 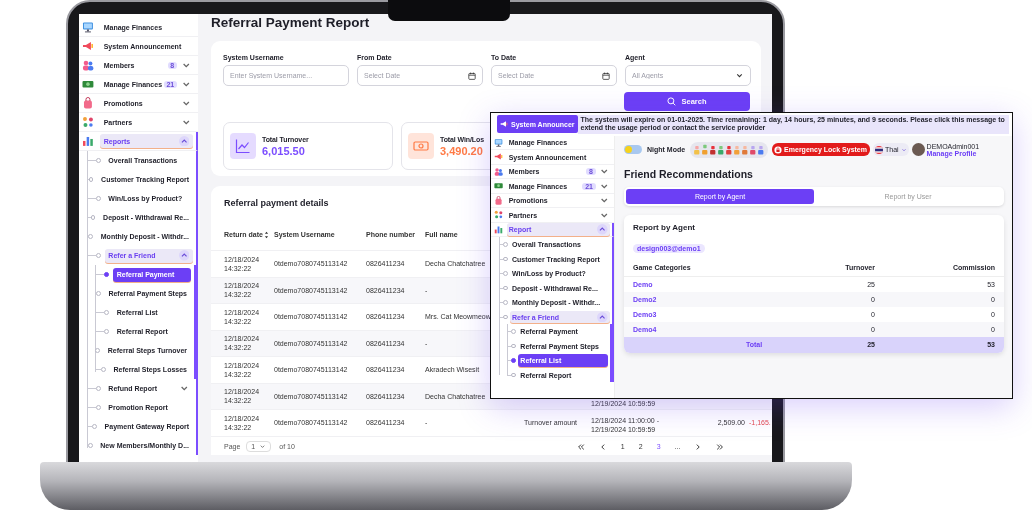 I want to click on previous-page-icon, so click(x=602, y=446).